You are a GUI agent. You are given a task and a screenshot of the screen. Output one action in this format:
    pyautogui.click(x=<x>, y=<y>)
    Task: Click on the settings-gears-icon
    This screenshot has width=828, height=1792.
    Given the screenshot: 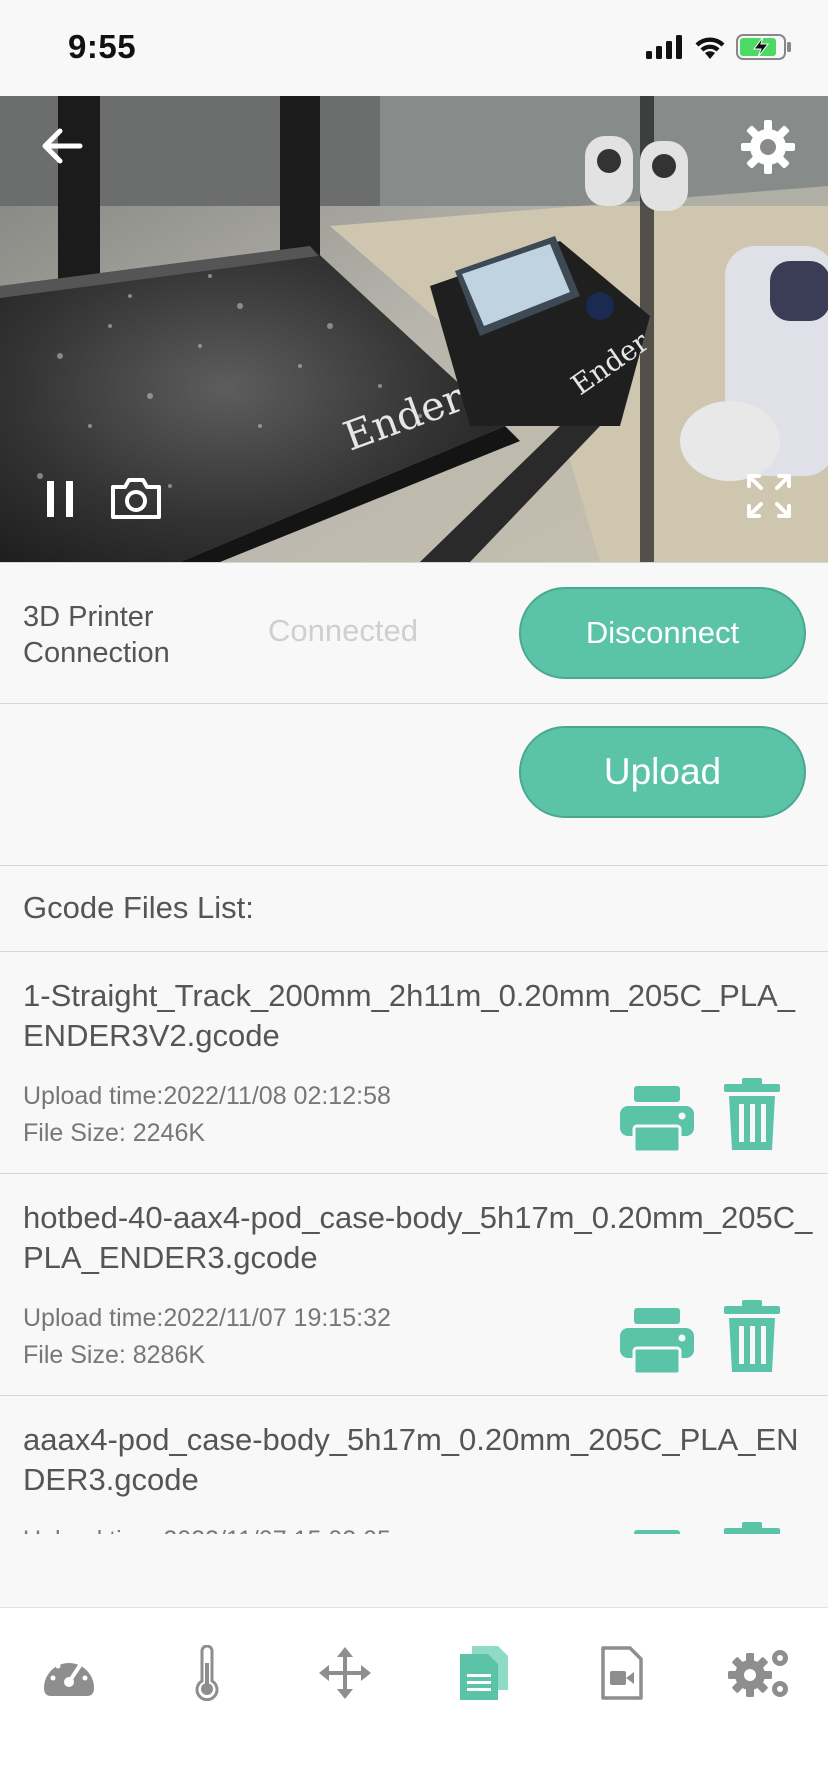 What is the action you would take?
    pyautogui.click(x=758, y=1673)
    